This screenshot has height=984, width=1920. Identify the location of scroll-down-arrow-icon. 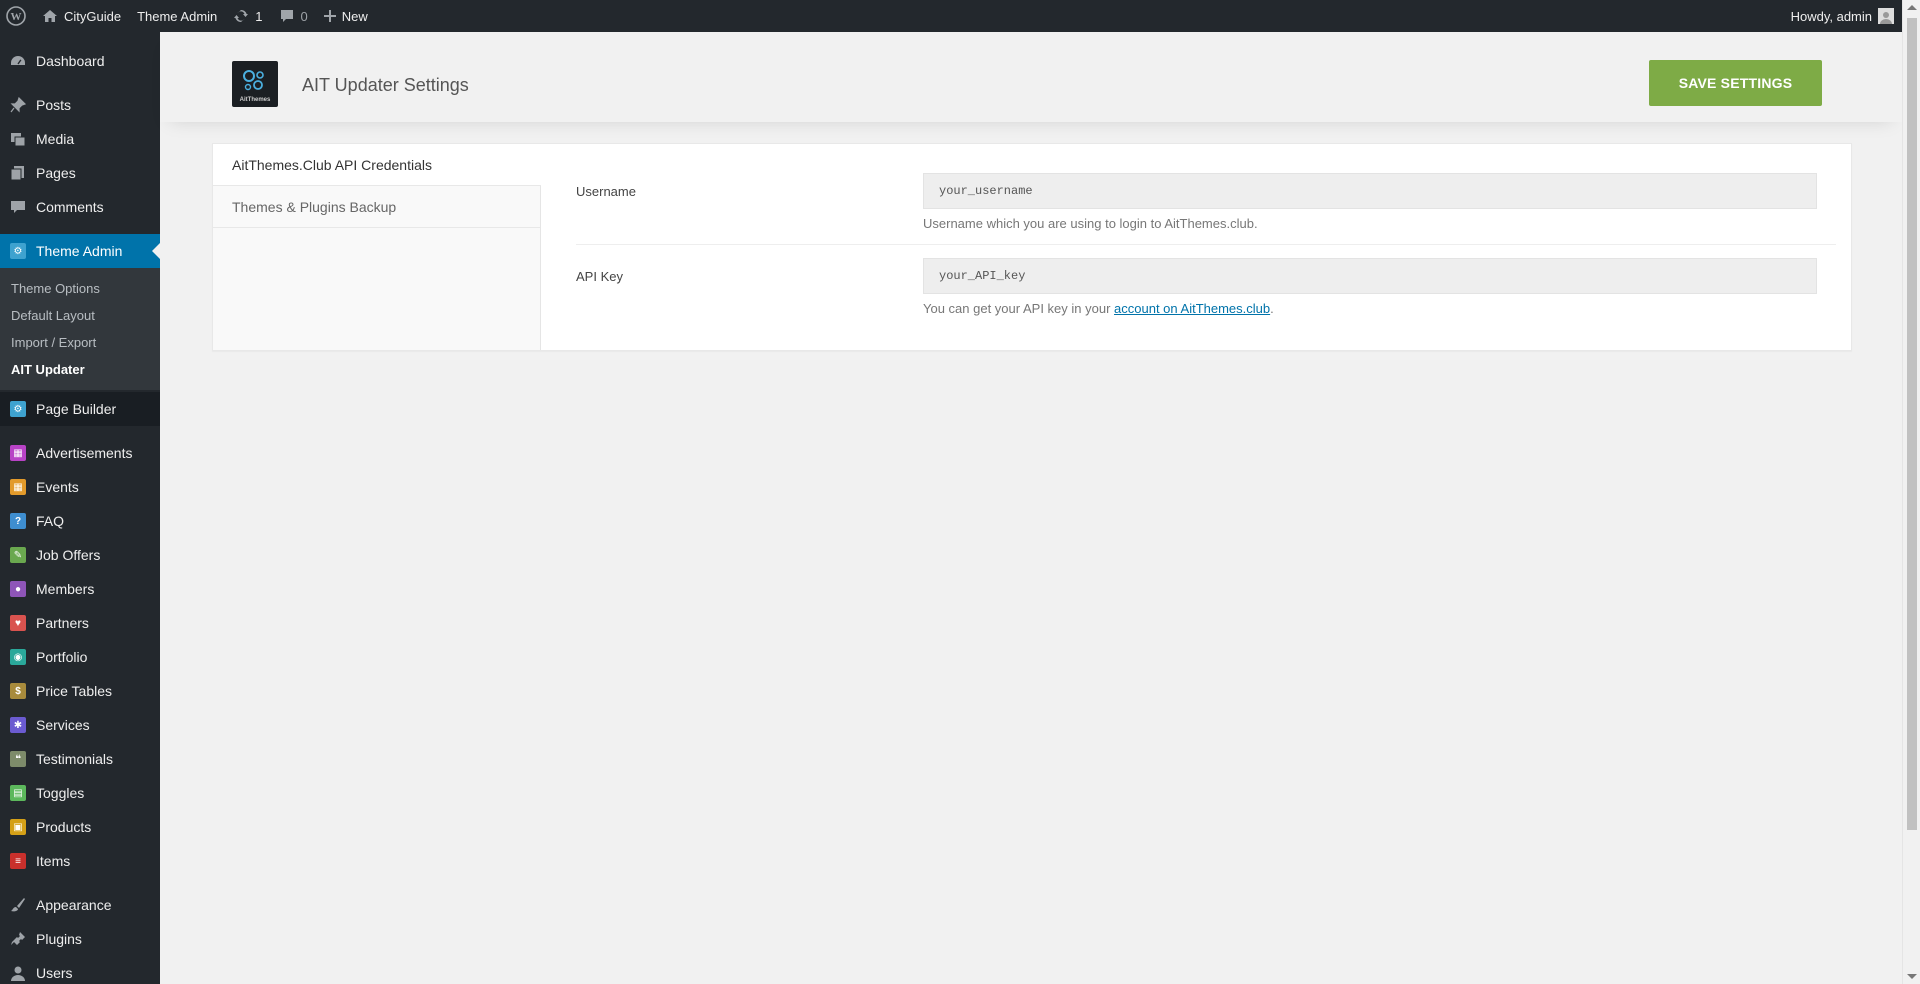
(1912, 976).